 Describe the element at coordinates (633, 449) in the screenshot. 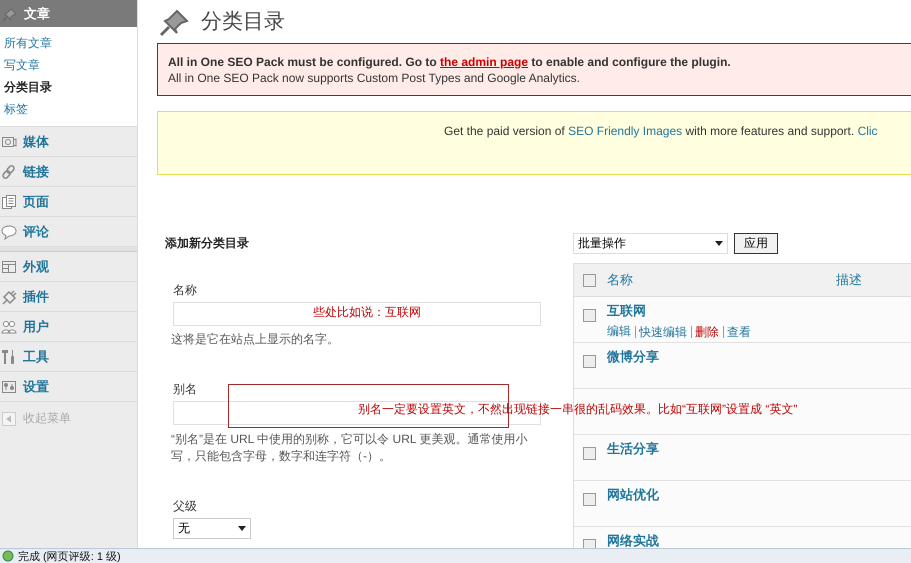

I see `category-name-link: 生活分享` at that location.